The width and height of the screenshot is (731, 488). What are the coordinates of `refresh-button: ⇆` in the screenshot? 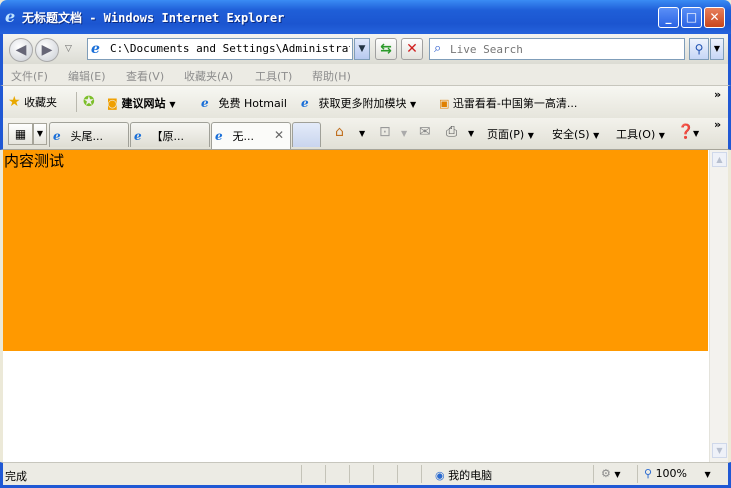 It's located at (386, 49).